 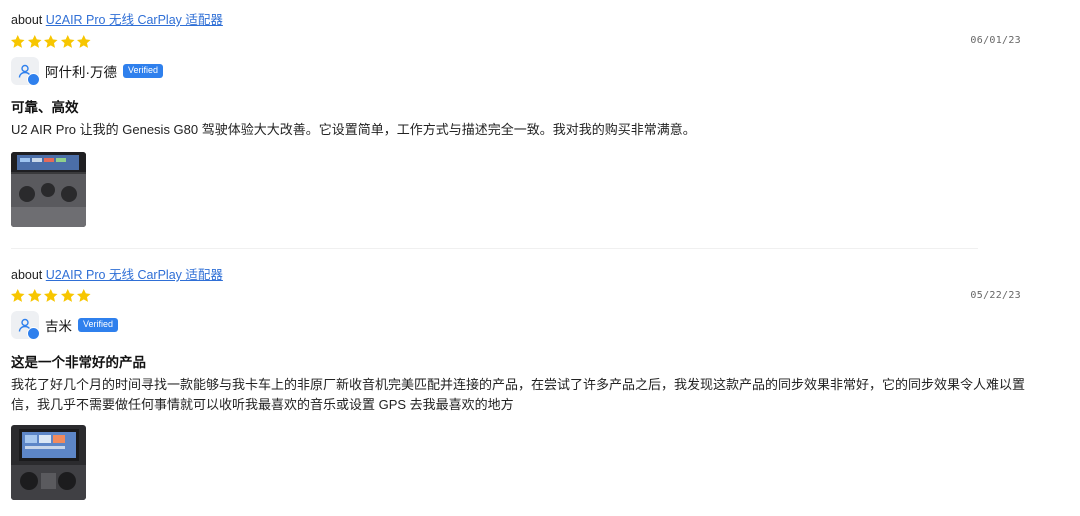 What do you see at coordinates (494, 248) in the screenshot?
I see `divider` at bounding box center [494, 248].